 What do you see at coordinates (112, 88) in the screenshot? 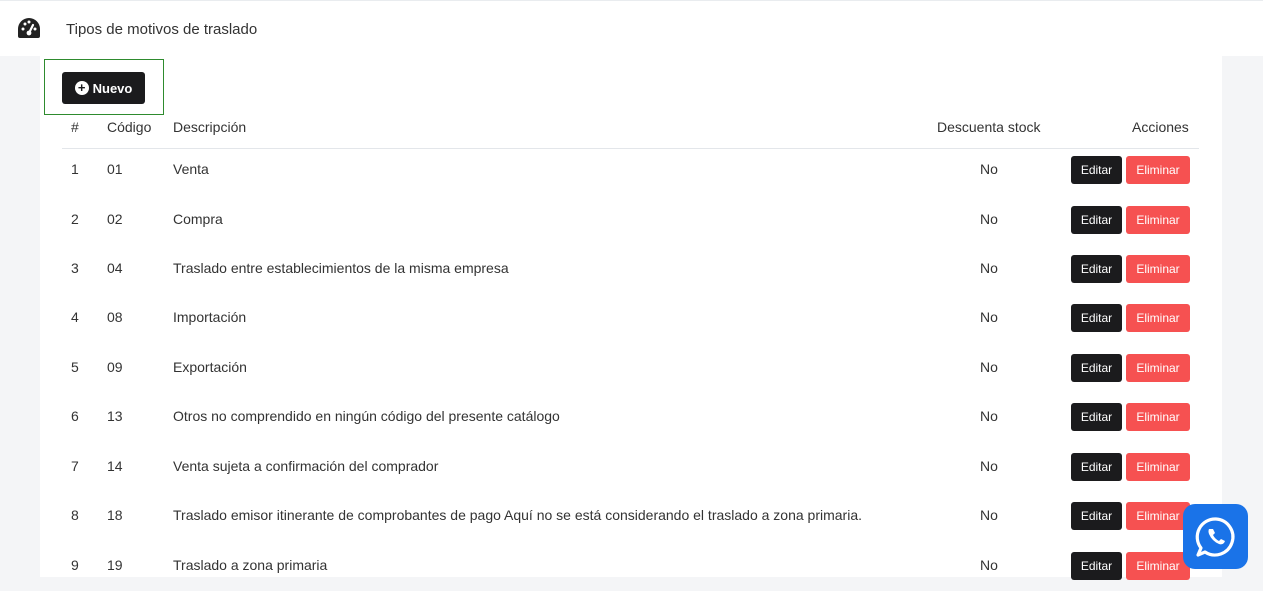
I see `new-button-label: Nuevo` at bounding box center [112, 88].